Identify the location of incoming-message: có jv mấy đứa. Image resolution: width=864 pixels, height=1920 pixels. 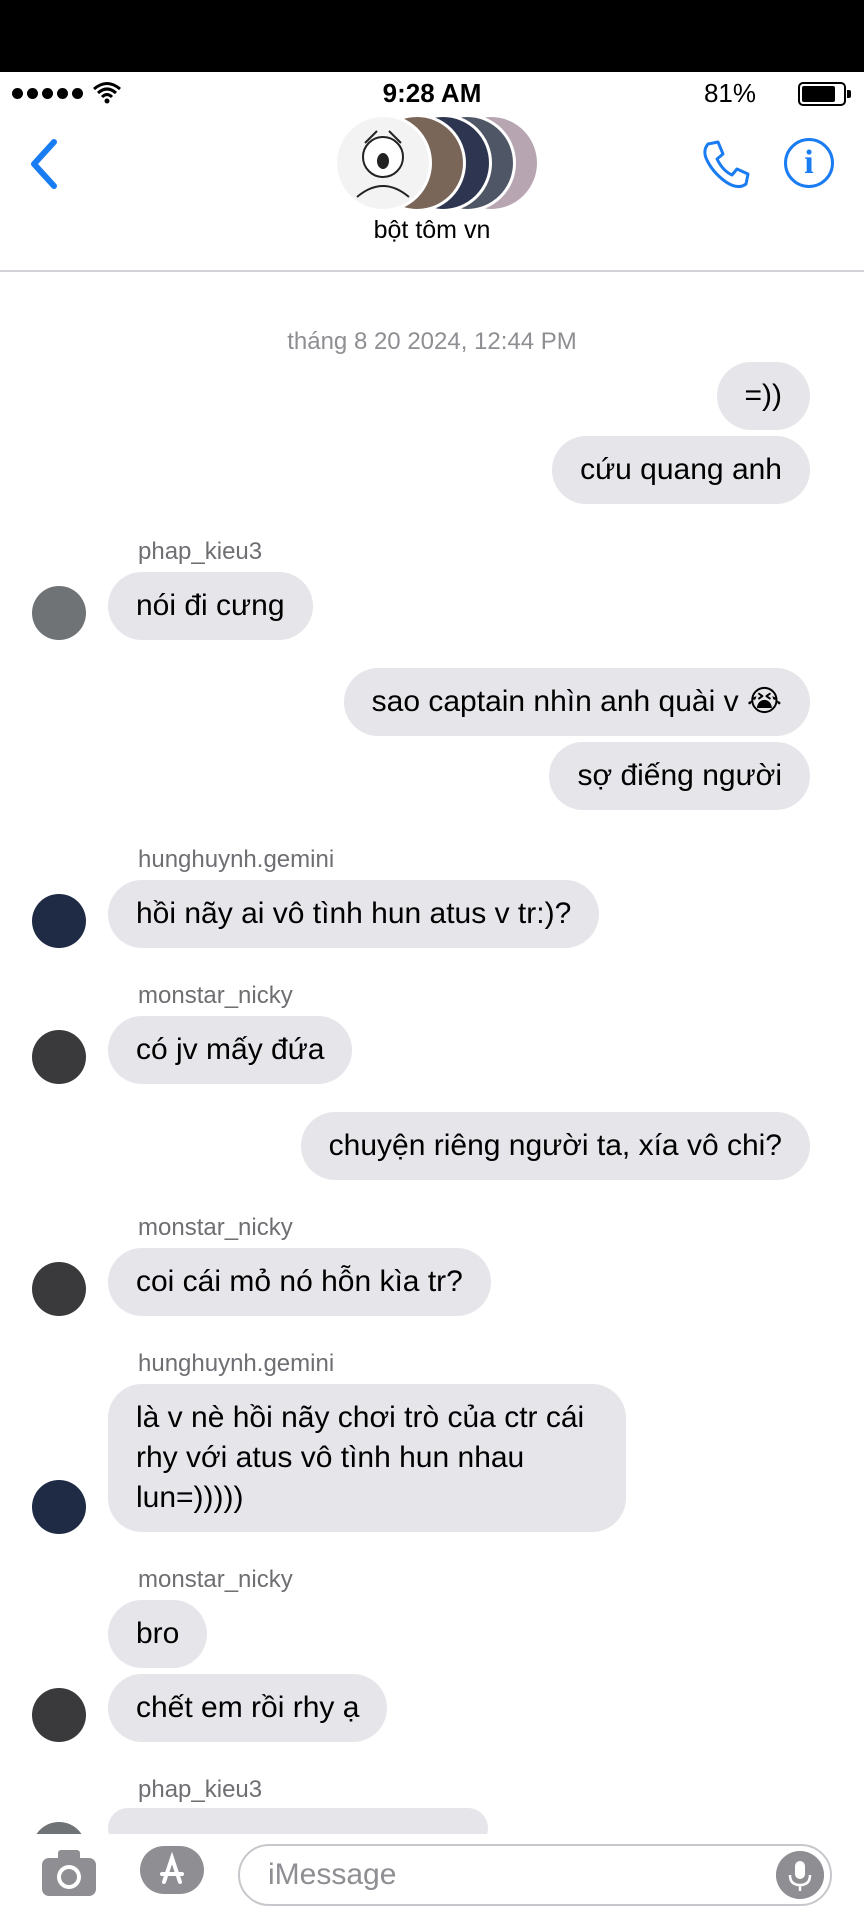
(230, 1050).